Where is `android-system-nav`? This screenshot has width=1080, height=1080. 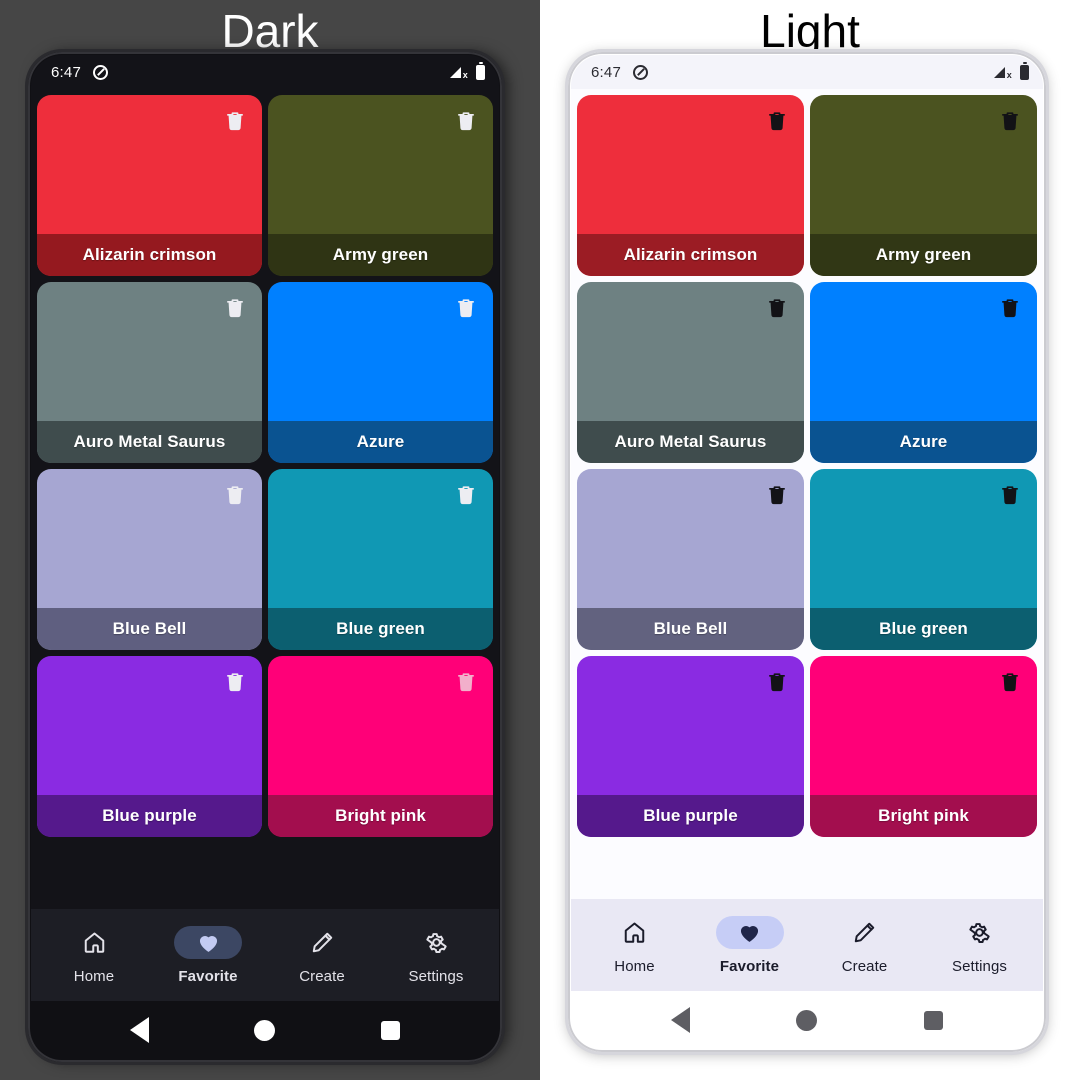
android-system-nav is located at coordinates (265, 1030).